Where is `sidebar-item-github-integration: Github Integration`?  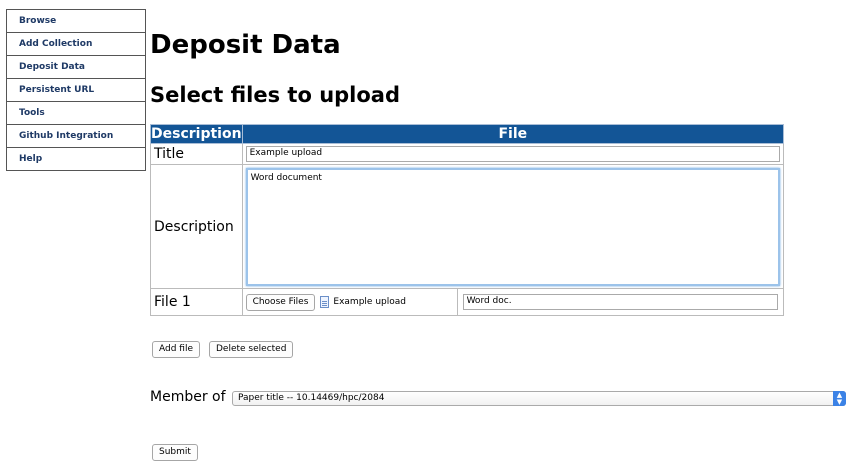
sidebar-item-github-integration: Github Integration is located at coordinates (76, 136).